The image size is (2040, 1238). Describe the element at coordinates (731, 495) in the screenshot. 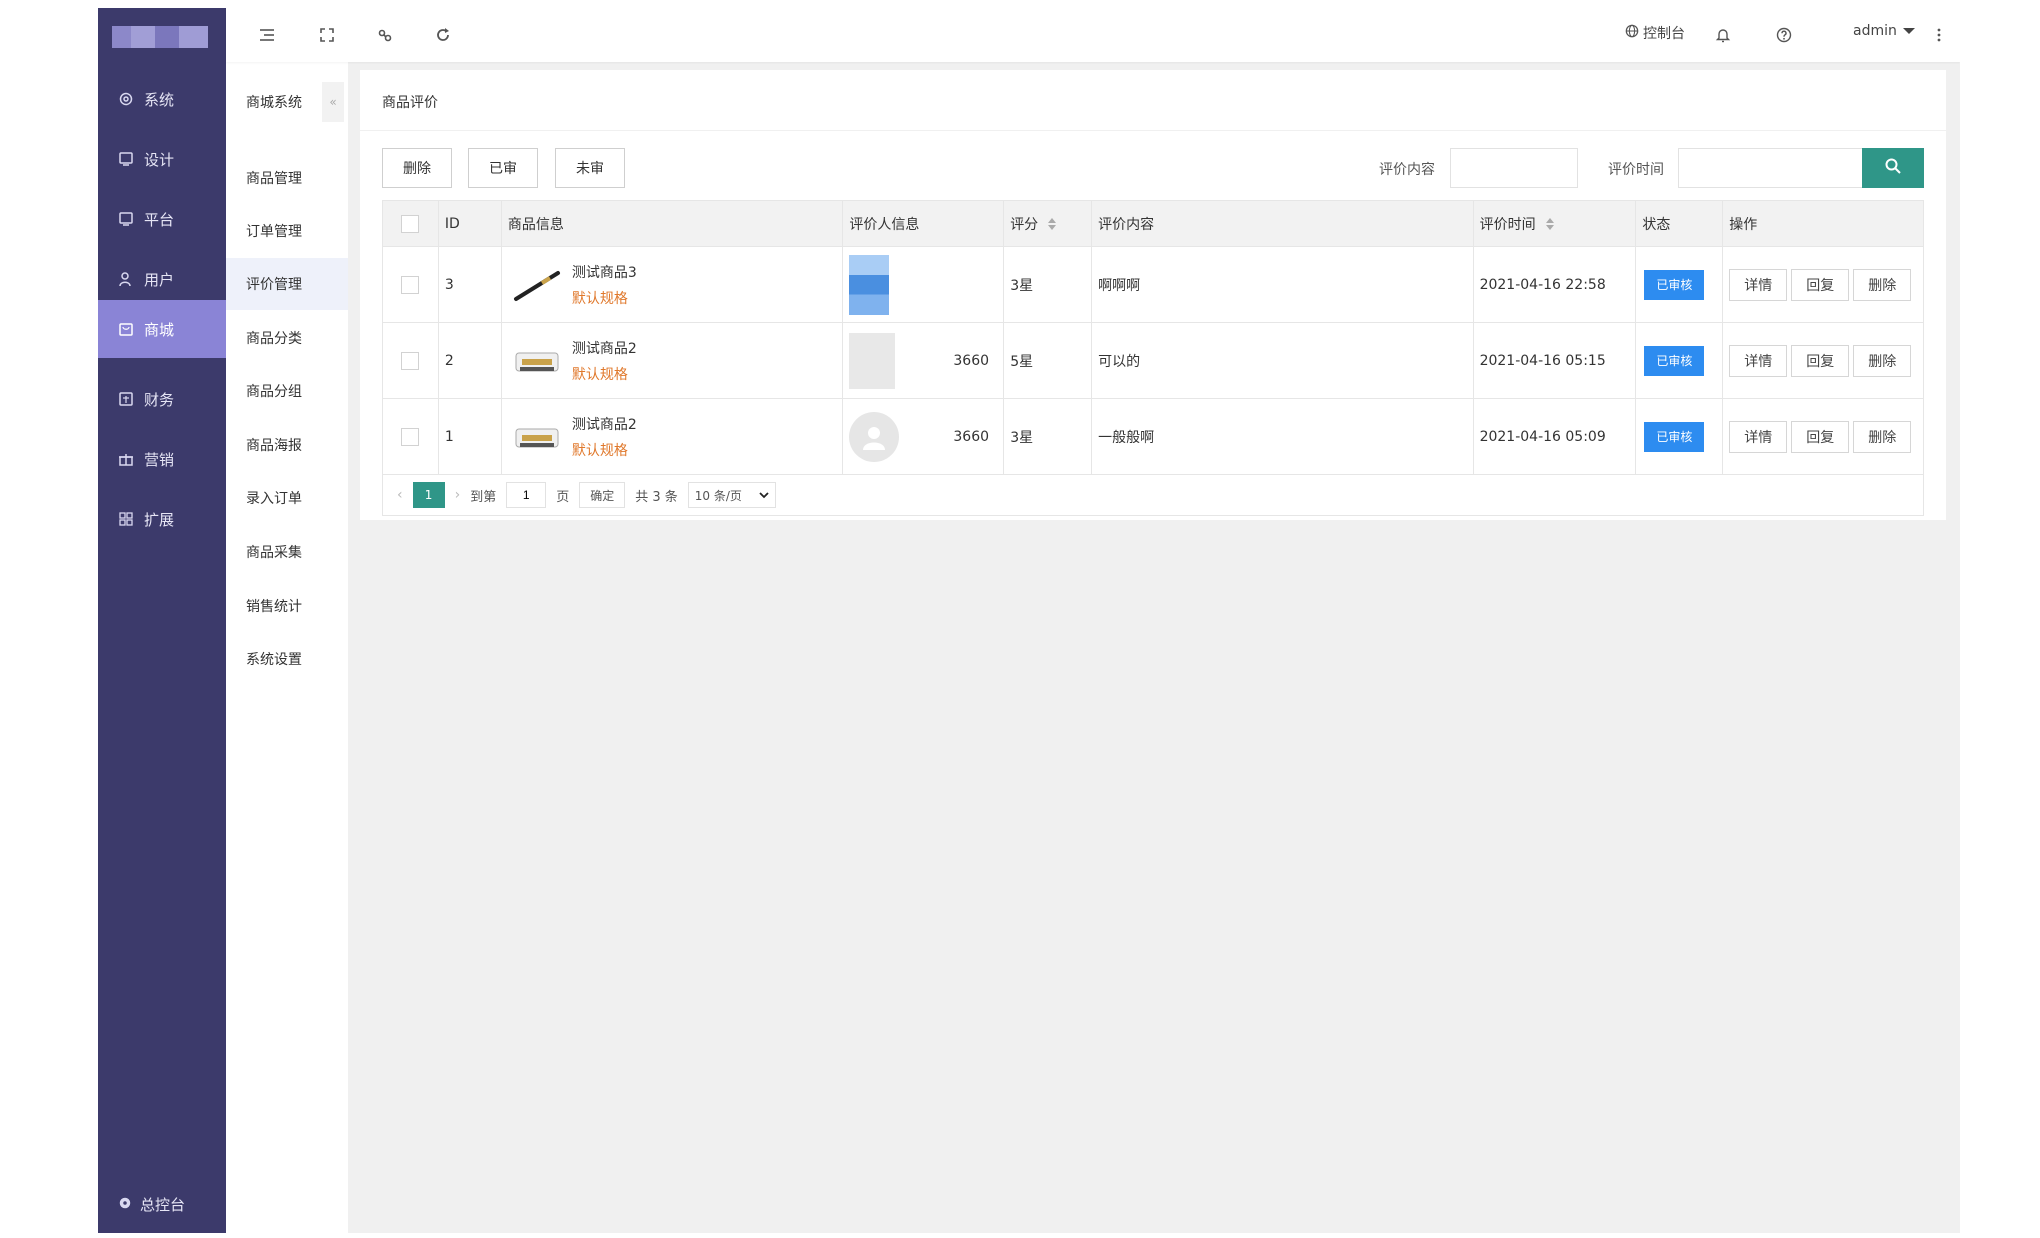

I see `page-size-select: 10 条/页` at that location.